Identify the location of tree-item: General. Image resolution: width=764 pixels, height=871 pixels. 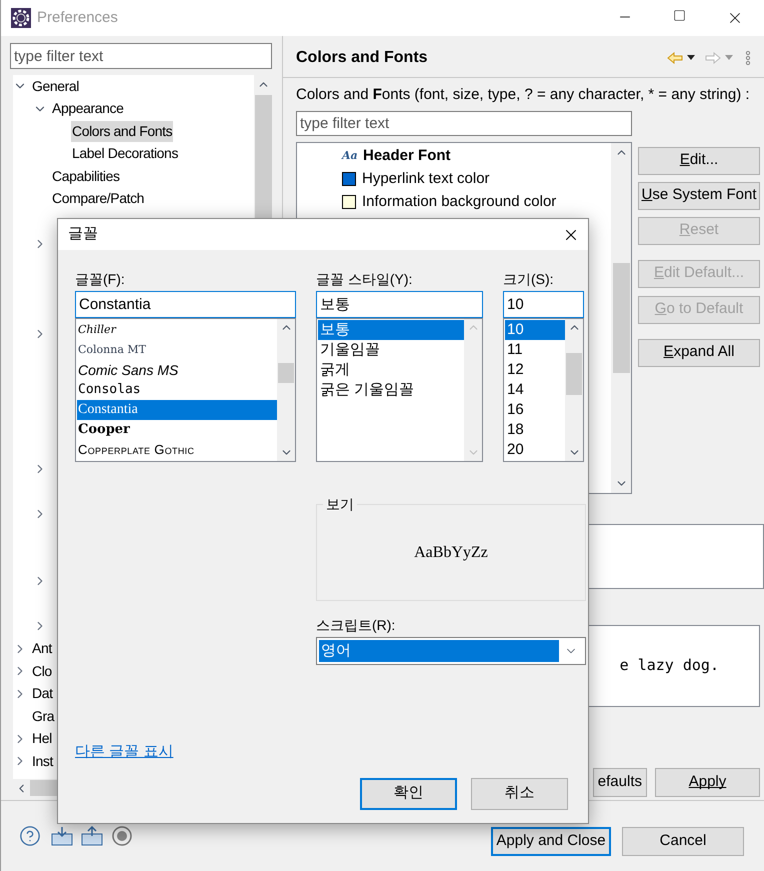
(55, 86).